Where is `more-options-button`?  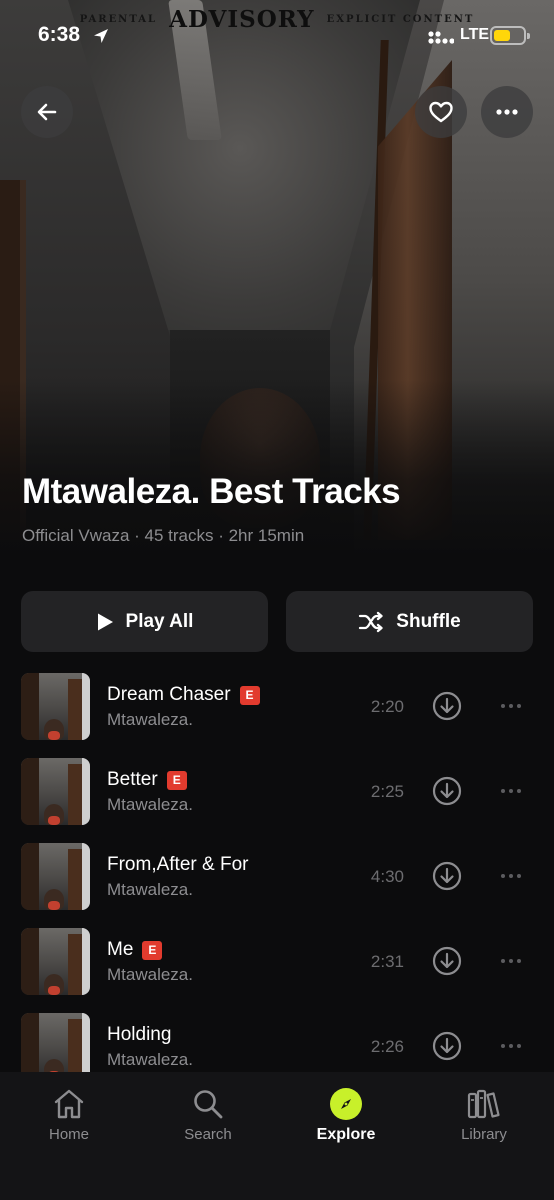
more-options-button is located at coordinates (507, 112).